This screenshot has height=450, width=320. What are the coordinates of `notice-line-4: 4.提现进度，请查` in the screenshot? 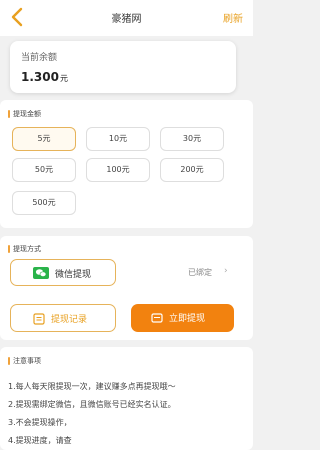 It's located at (40, 440).